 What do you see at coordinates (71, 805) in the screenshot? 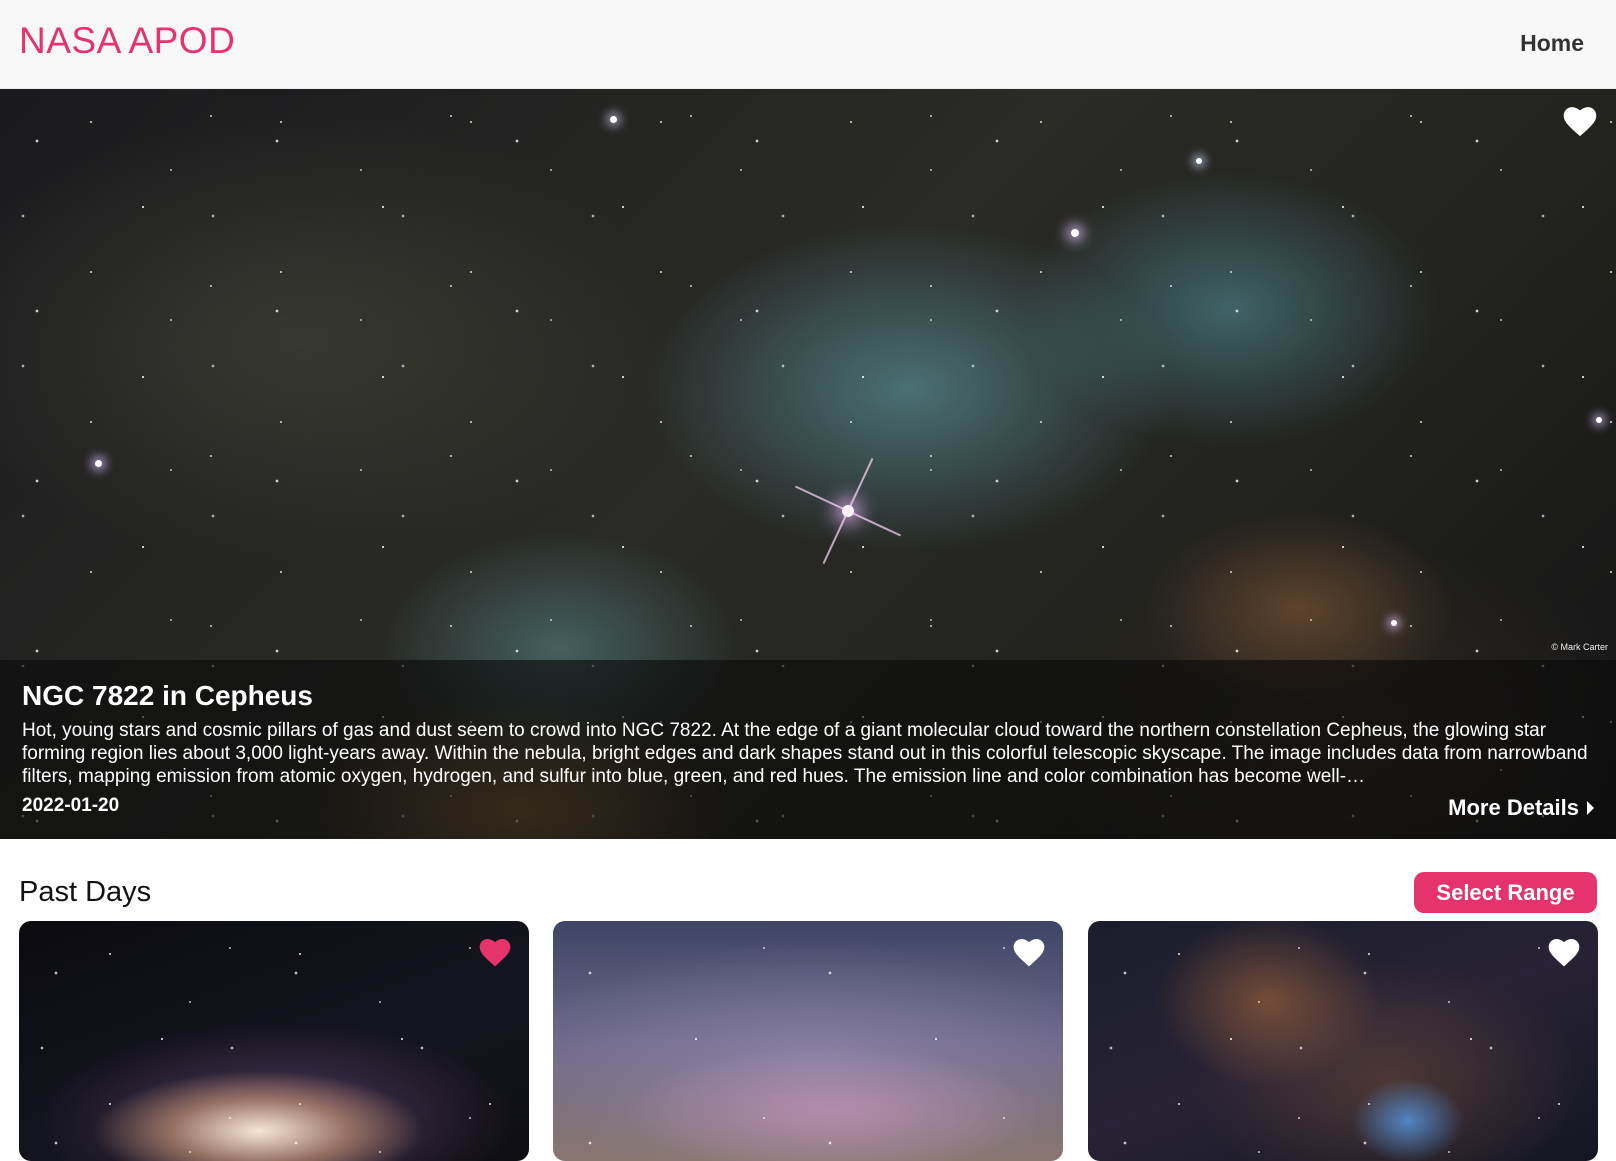
I see `hero-date: 2022-01-20` at bounding box center [71, 805].